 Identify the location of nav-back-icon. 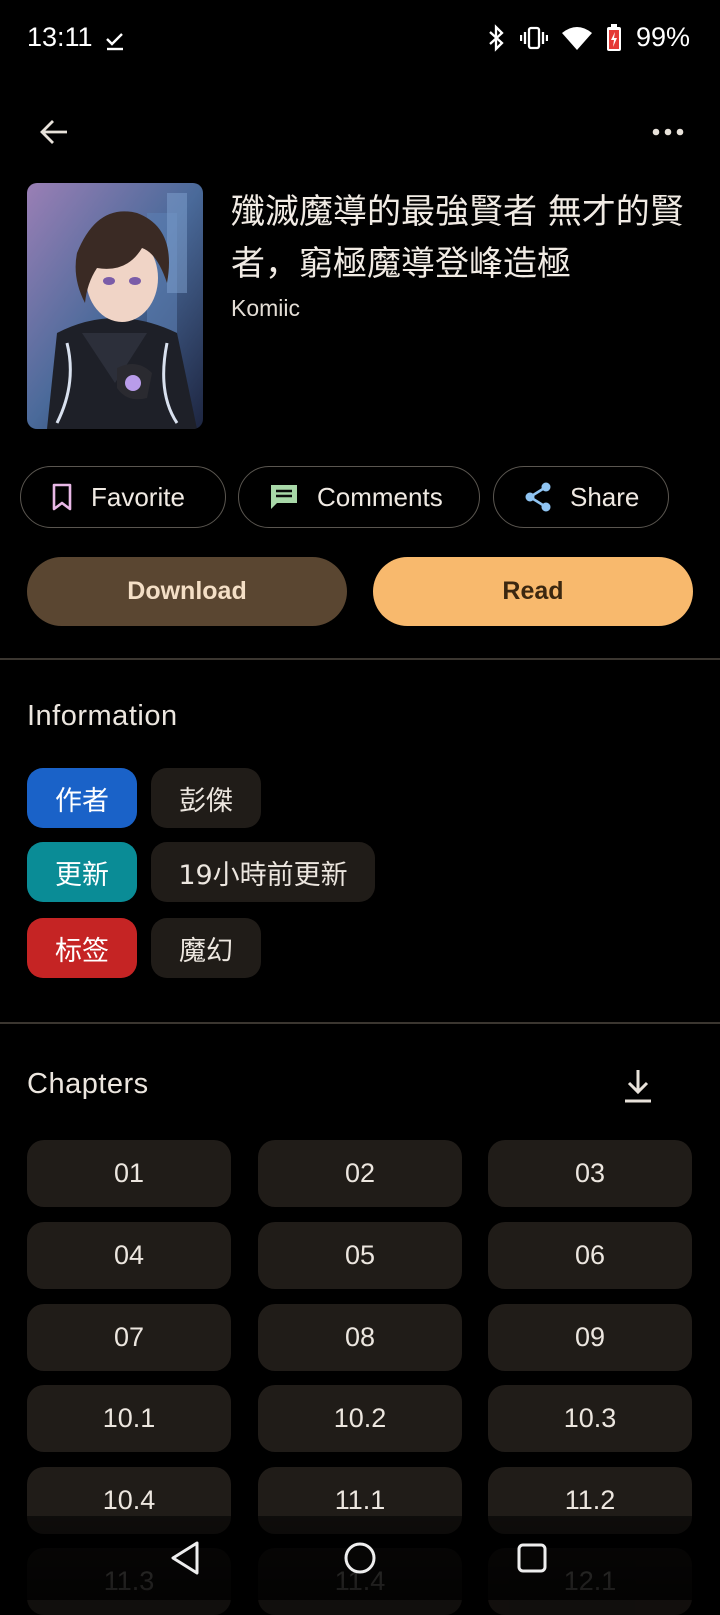
(185, 1558).